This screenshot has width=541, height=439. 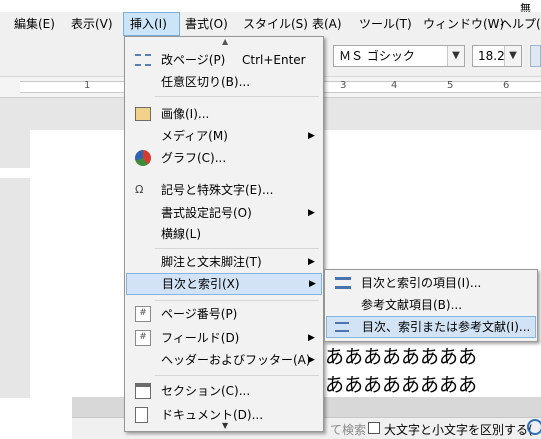 I want to click on special-character-icon: Ω, so click(x=139, y=189).